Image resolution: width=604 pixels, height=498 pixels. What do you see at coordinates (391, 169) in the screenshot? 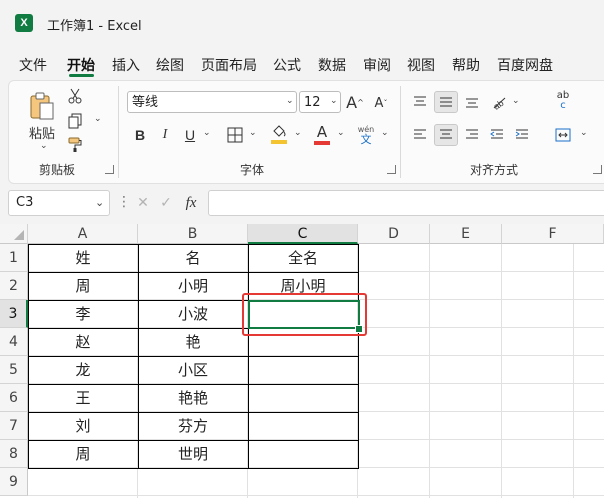
I see `font-launcher-icon` at bounding box center [391, 169].